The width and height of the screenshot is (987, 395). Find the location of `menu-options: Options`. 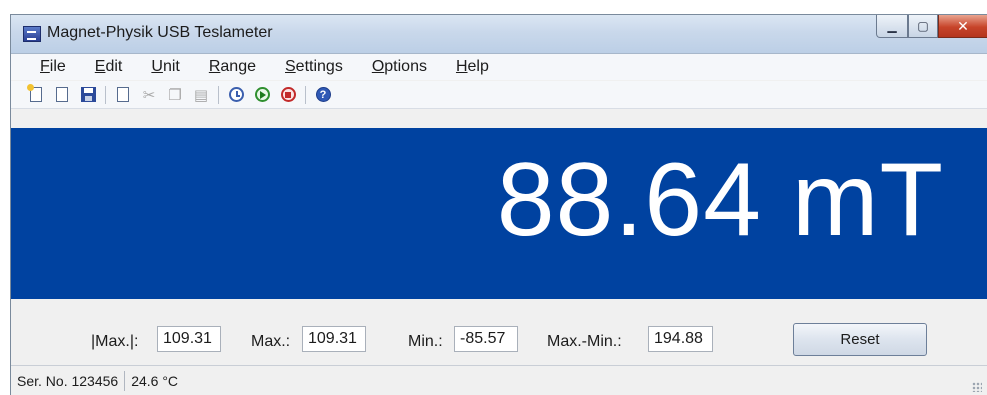

menu-options: Options is located at coordinates (399, 67).